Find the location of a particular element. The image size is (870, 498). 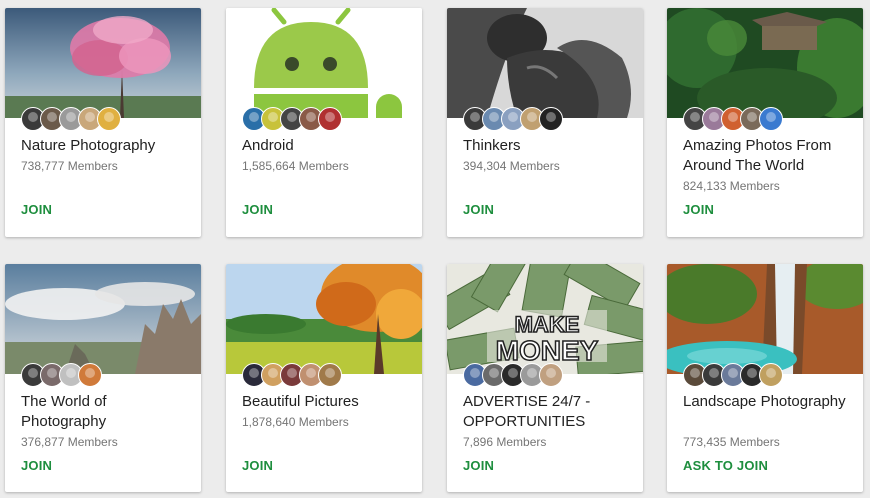

community-title: Beautiful Pictures is located at coordinates (327, 402).